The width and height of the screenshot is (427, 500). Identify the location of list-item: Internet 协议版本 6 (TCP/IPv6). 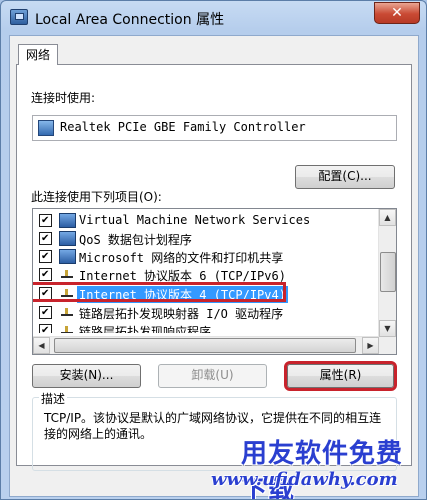
(206, 274).